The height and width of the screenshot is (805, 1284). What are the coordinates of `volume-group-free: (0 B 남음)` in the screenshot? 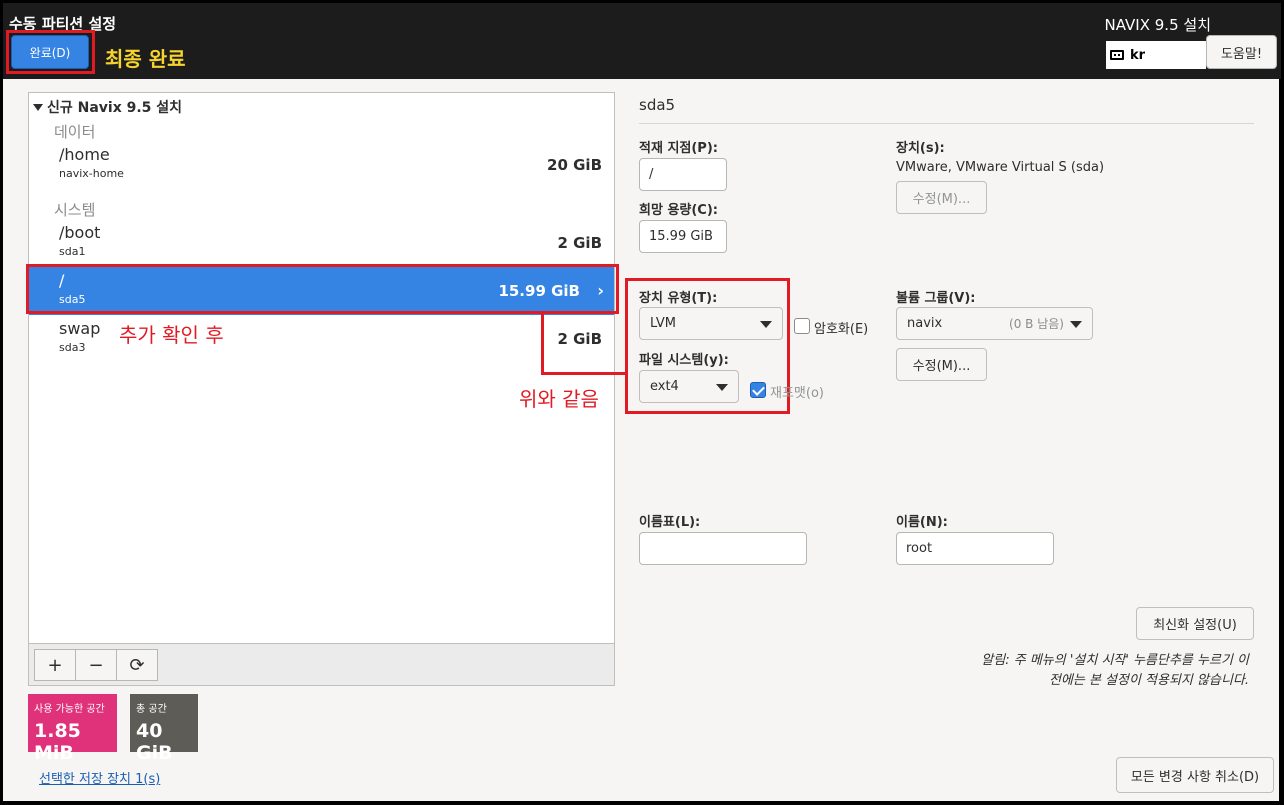 It's located at (1036, 324).